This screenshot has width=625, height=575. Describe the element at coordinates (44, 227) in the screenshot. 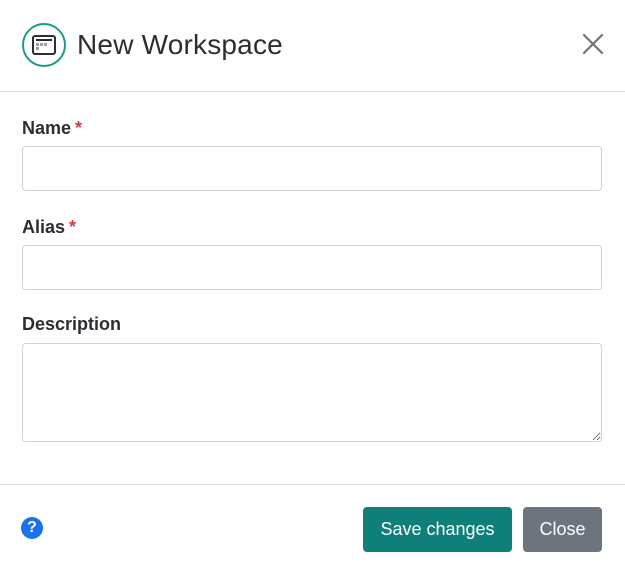

I see `alias-label-text: Alias` at that location.